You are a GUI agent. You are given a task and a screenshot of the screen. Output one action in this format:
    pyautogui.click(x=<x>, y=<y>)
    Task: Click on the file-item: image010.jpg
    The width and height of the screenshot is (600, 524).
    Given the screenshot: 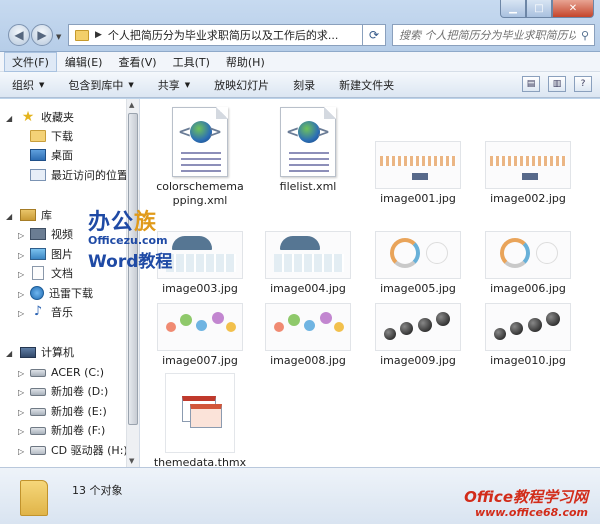 What is the action you would take?
    pyautogui.click(x=528, y=329)
    